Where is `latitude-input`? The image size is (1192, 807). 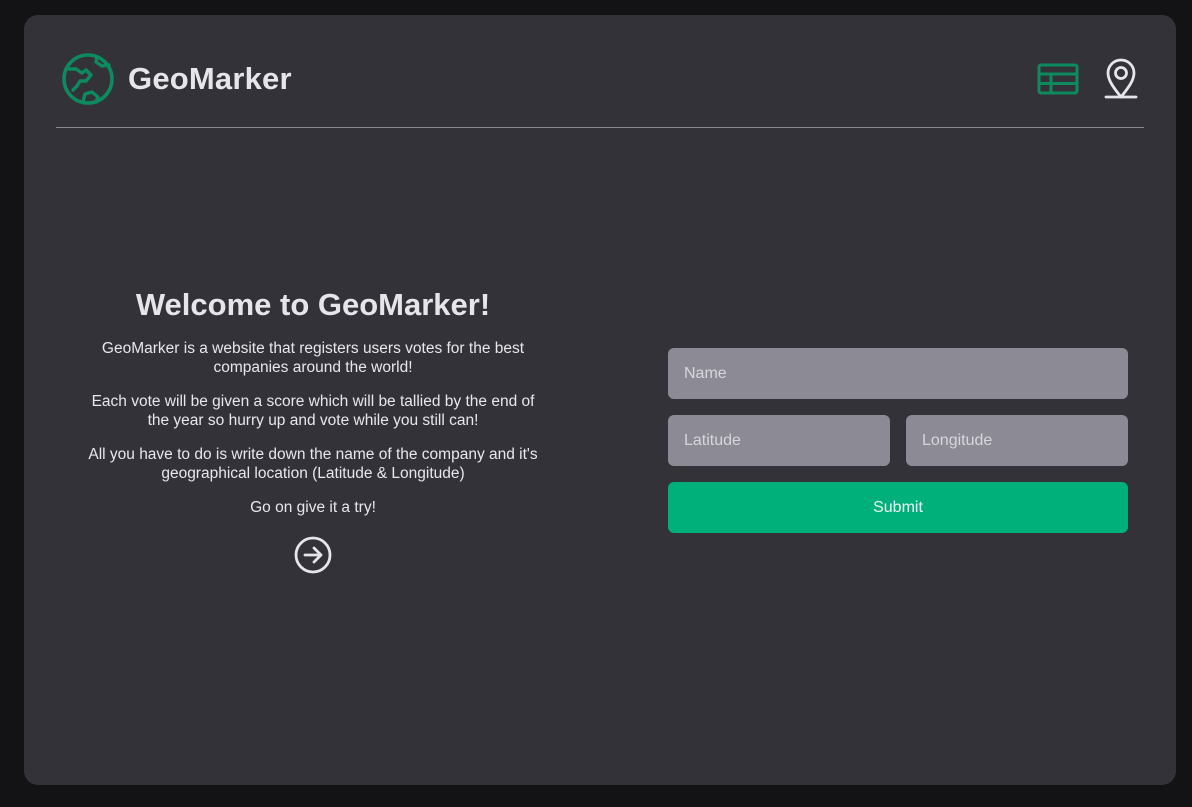
latitude-input is located at coordinates (779, 440).